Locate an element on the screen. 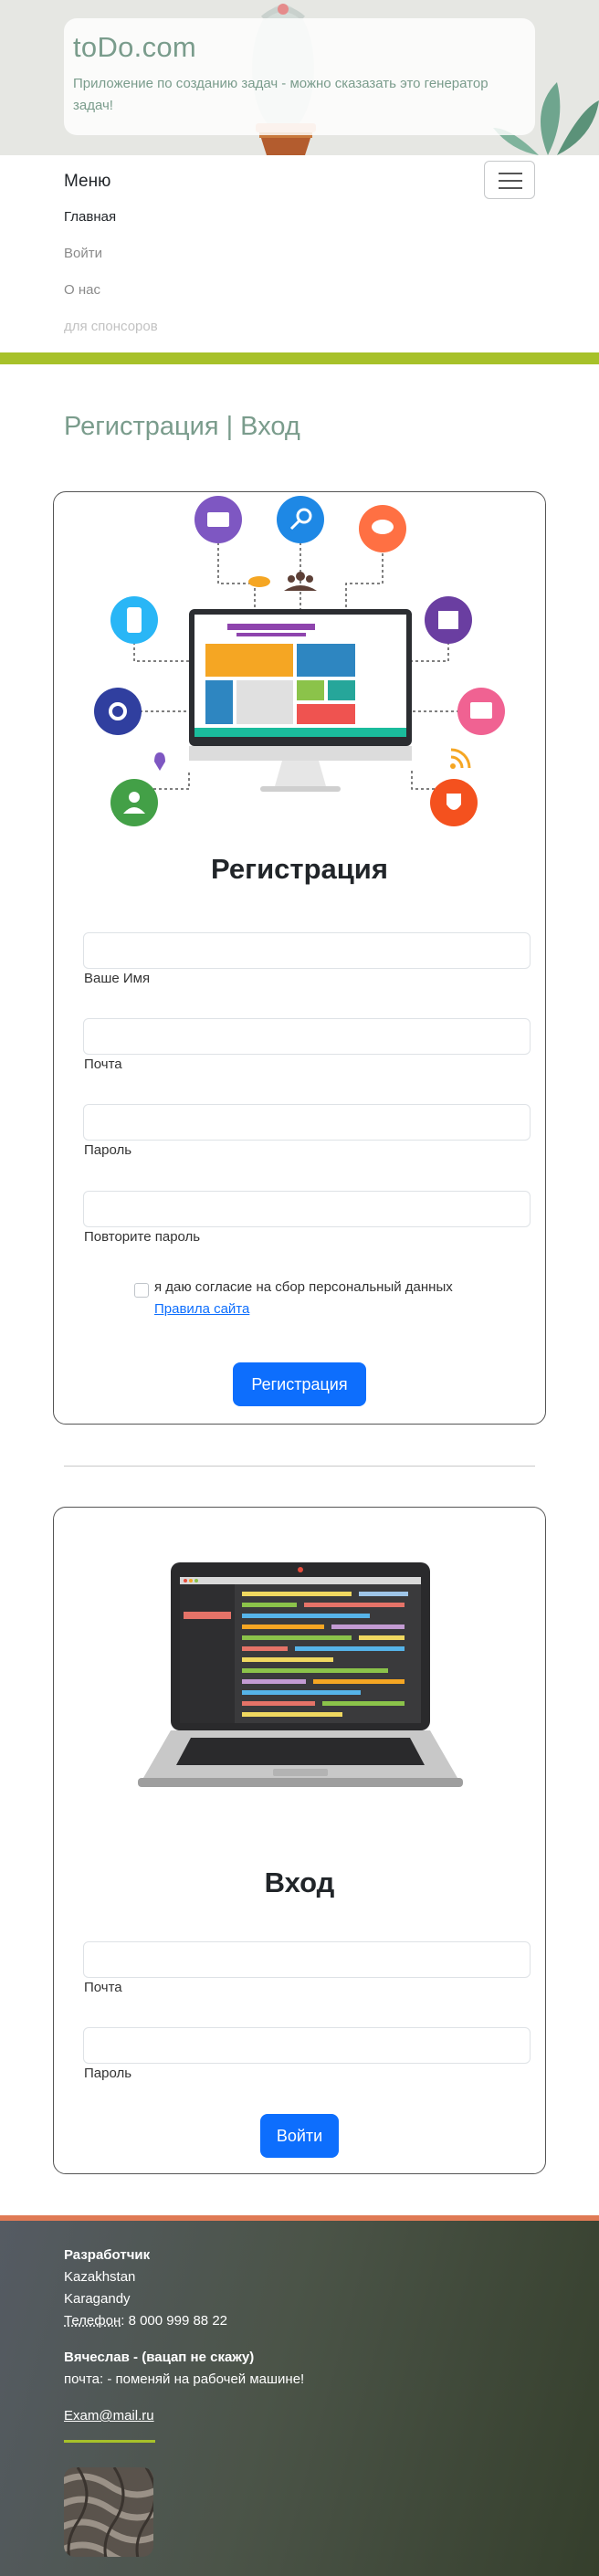 Image resolution: width=599 pixels, height=2576 pixels. email-note: почта: - поменяй на рабочей машине! is located at coordinates (184, 2379).